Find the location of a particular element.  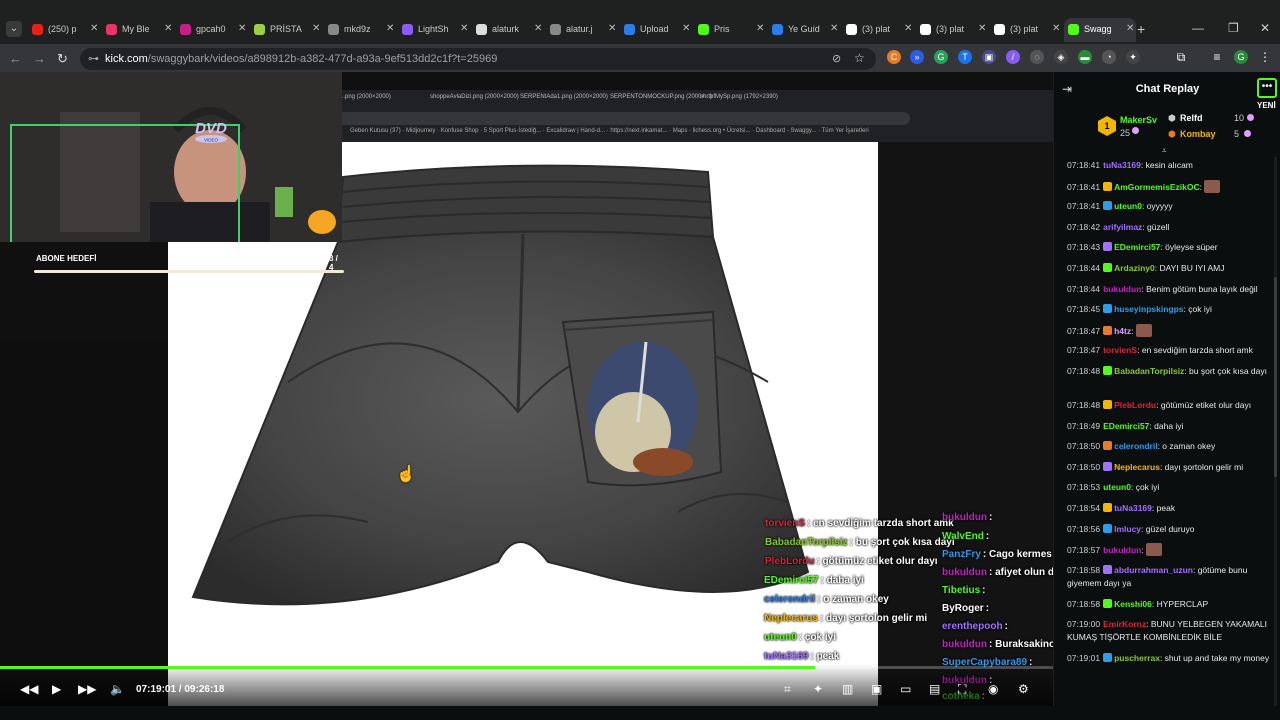

chat-message: 07:18:41 AmGormemisEzikOC: is located at coordinates (1170, 186).